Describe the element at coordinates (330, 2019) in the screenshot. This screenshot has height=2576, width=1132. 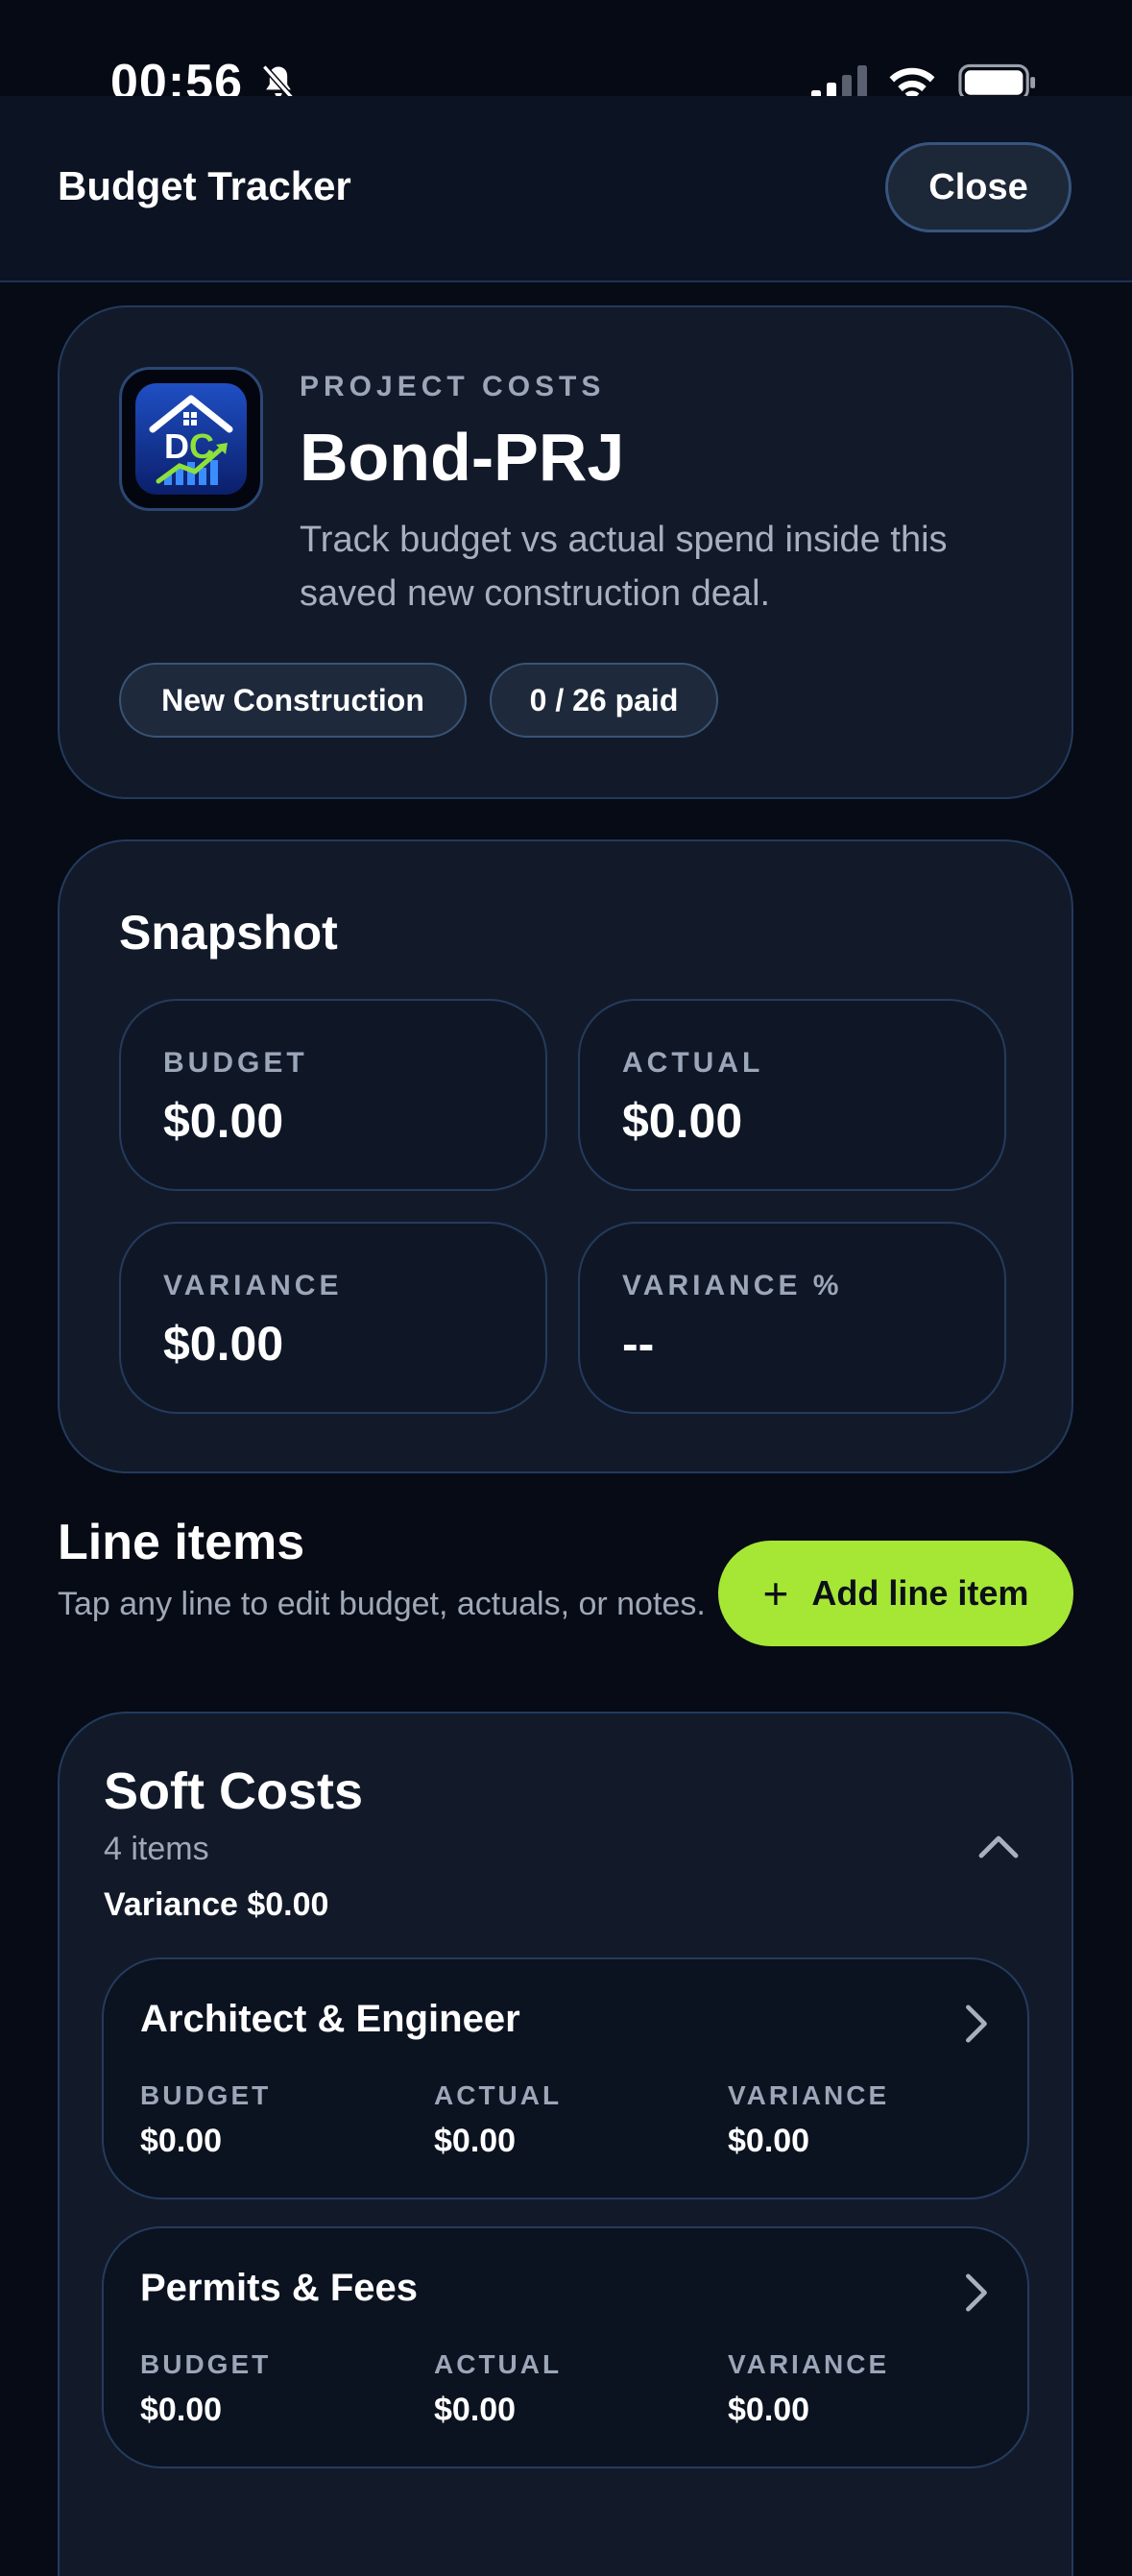
I see `line-item-title: Architect & Engineer` at that location.